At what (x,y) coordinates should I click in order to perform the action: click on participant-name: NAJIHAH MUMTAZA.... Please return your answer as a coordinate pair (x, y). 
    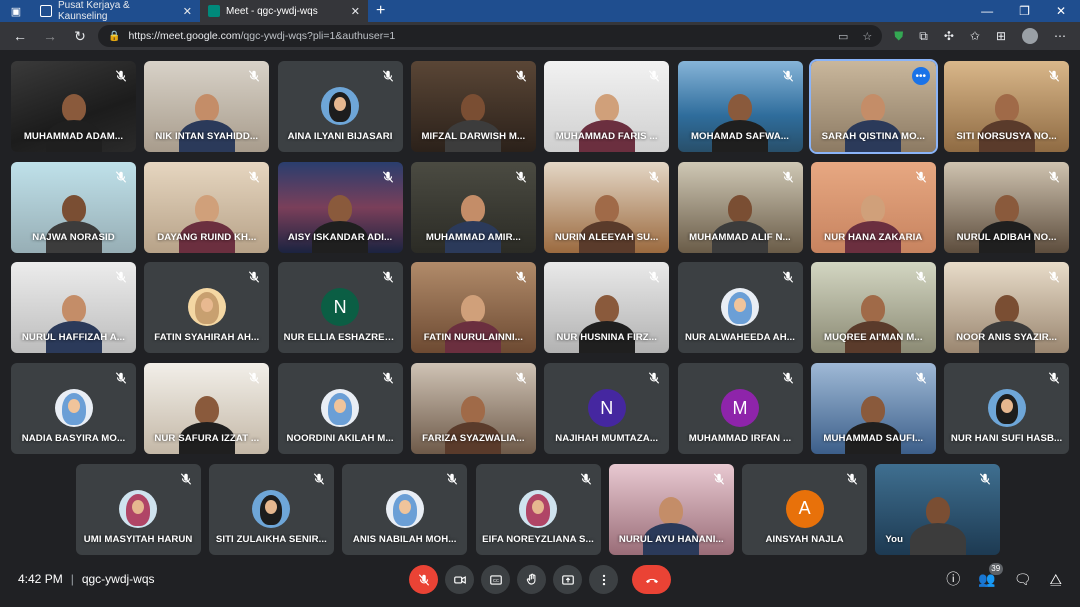
    Looking at the image, I should click on (607, 439).